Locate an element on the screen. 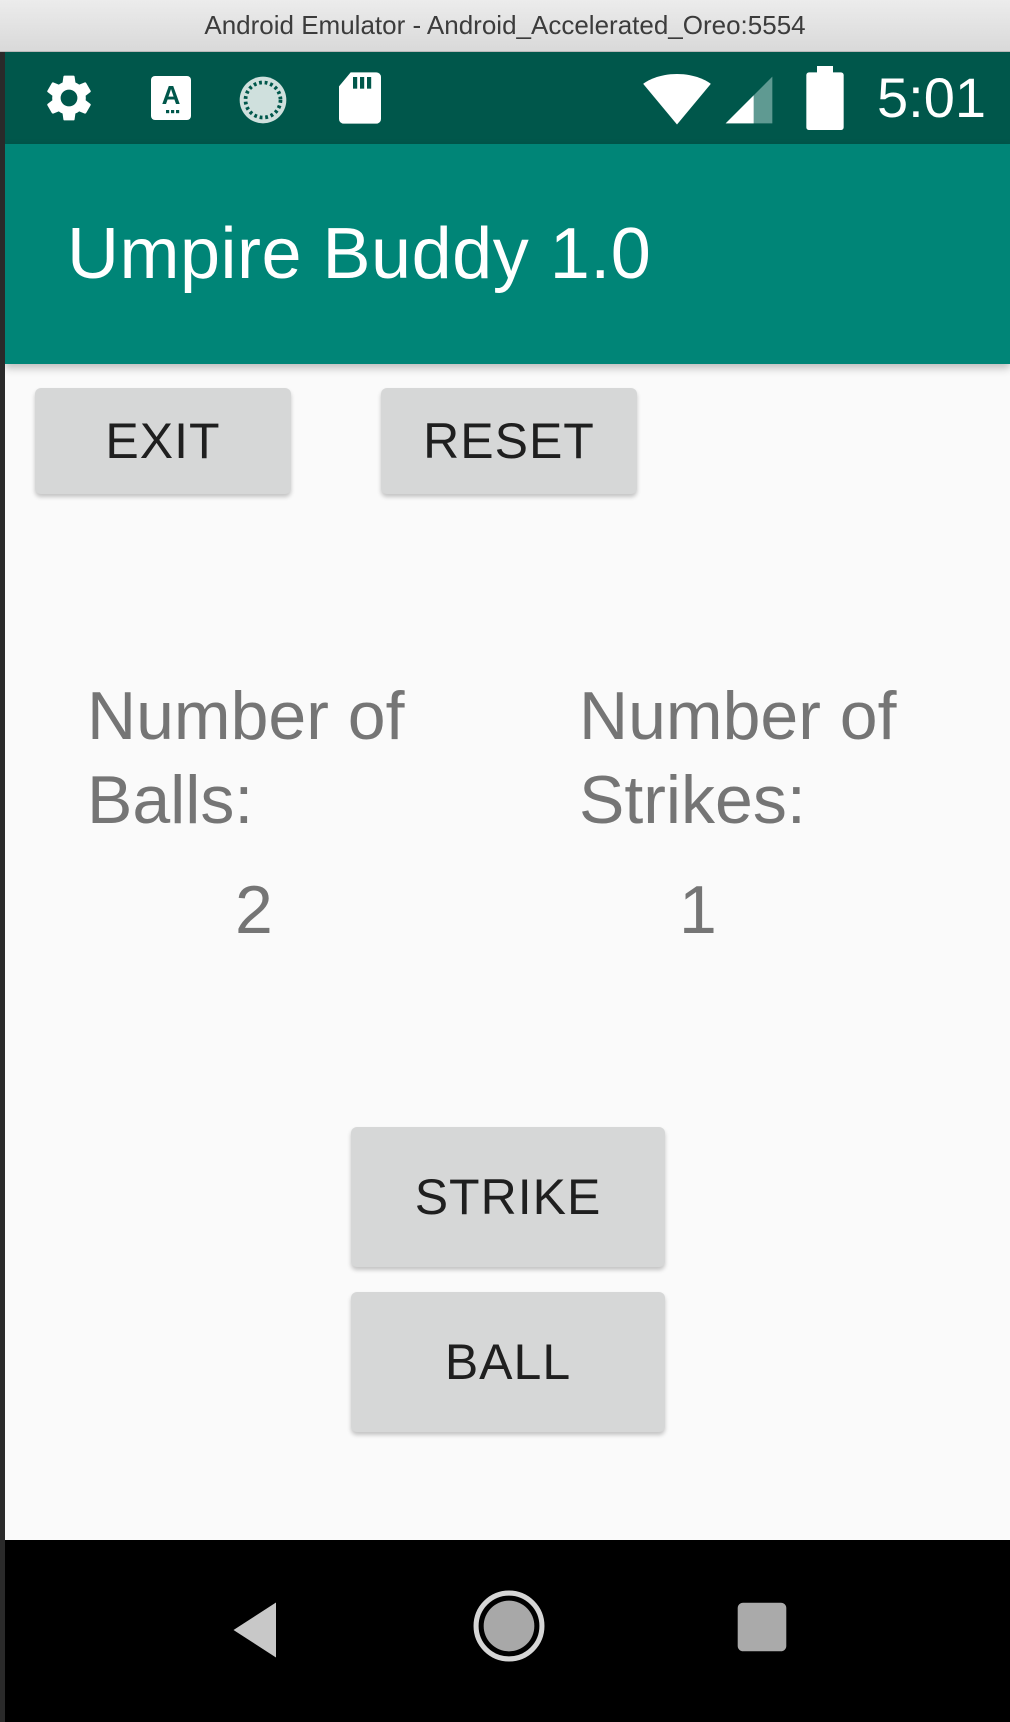 The height and width of the screenshot is (1722, 1010). svg-text: A is located at coordinates (171, 95).